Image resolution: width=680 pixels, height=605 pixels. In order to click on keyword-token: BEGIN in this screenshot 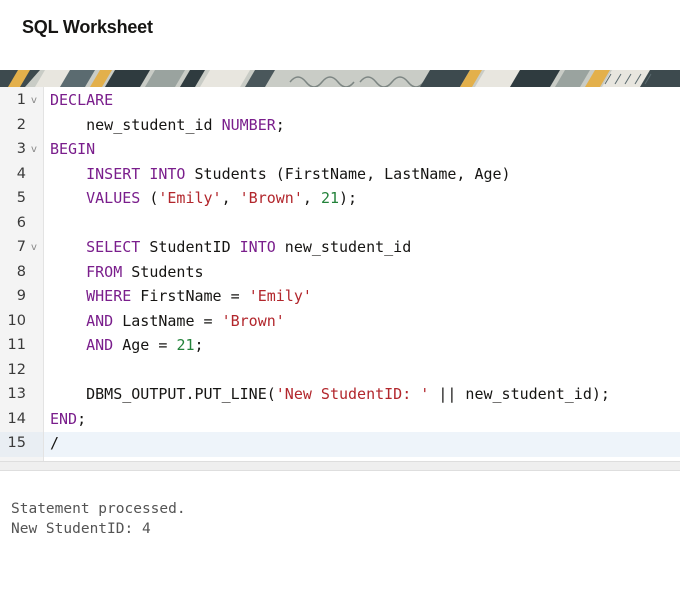, I will do `click(73, 149)`.